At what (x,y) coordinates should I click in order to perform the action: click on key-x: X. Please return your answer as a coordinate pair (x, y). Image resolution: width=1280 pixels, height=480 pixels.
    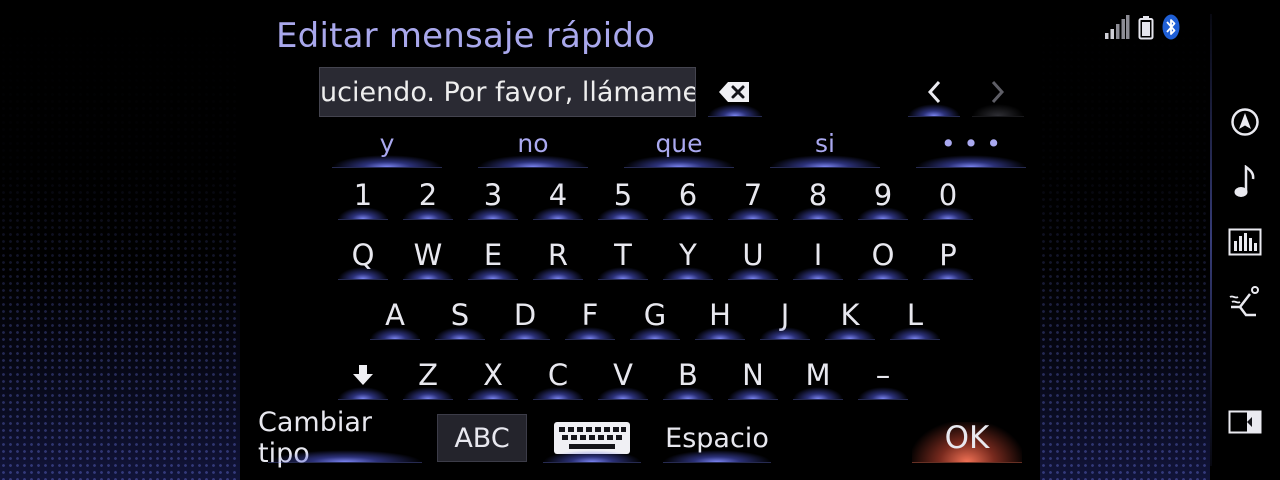
    Looking at the image, I should click on (493, 375).